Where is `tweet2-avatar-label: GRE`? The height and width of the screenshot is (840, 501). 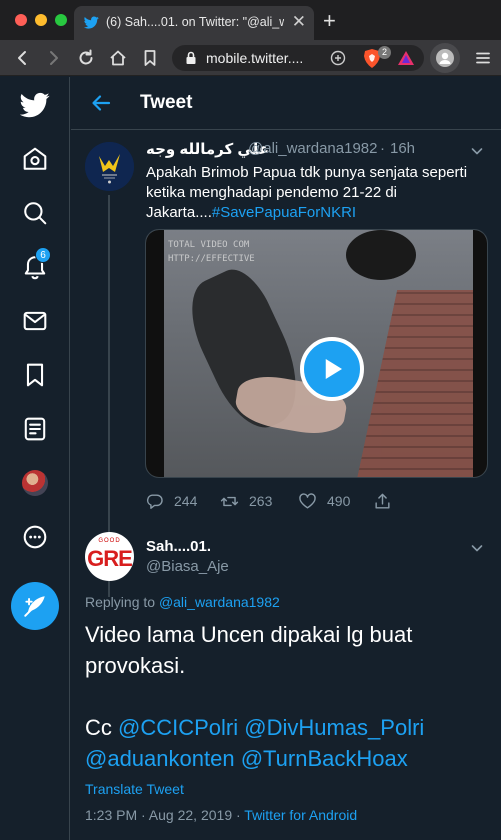 tweet2-avatar-label: GRE is located at coordinates (110, 558).